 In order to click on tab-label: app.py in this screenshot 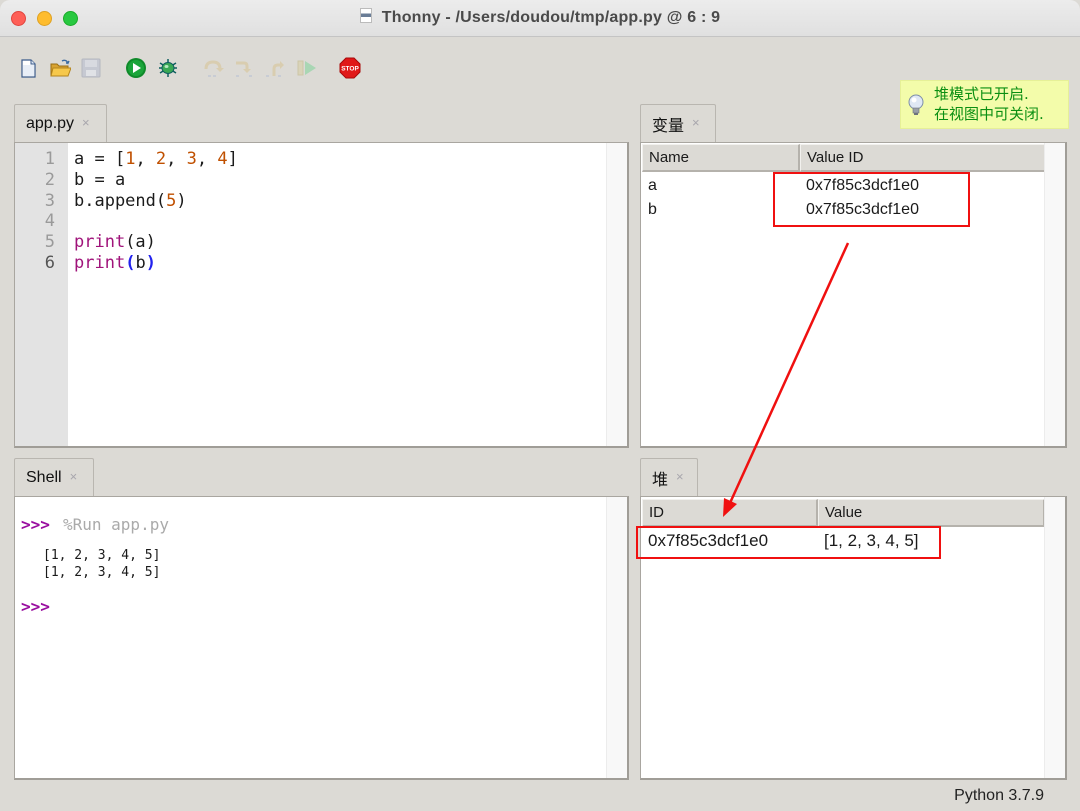, I will do `click(50, 123)`.